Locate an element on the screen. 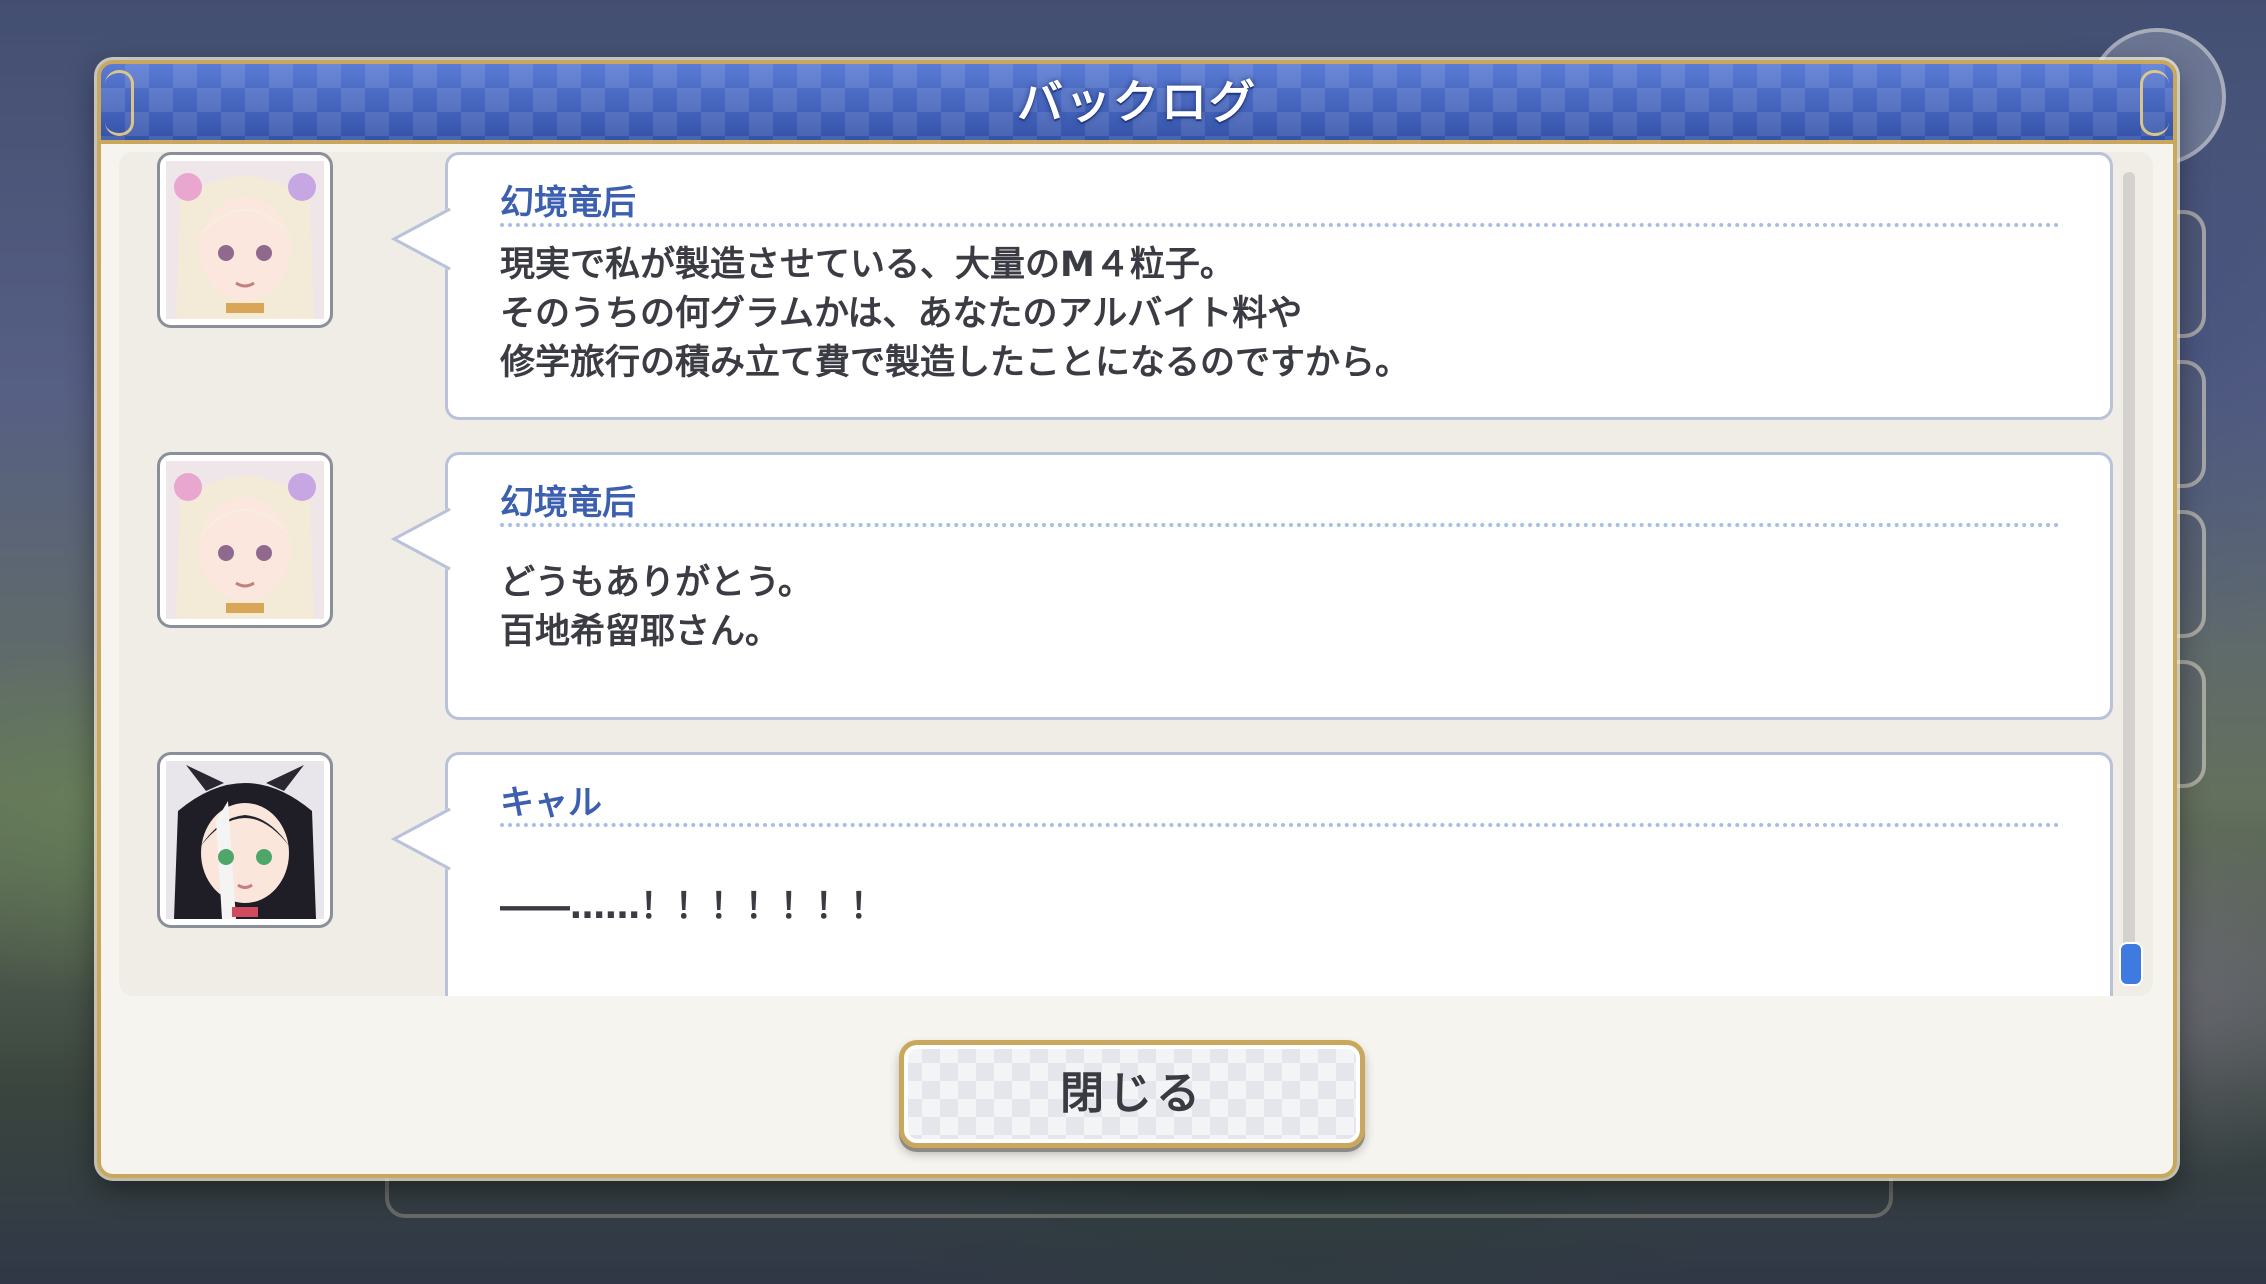 Image resolution: width=2266 pixels, height=1284 pixels. dialogue-text: どうもありがとう。 百地希留耶さん。 is located at coordinates (656, 607).